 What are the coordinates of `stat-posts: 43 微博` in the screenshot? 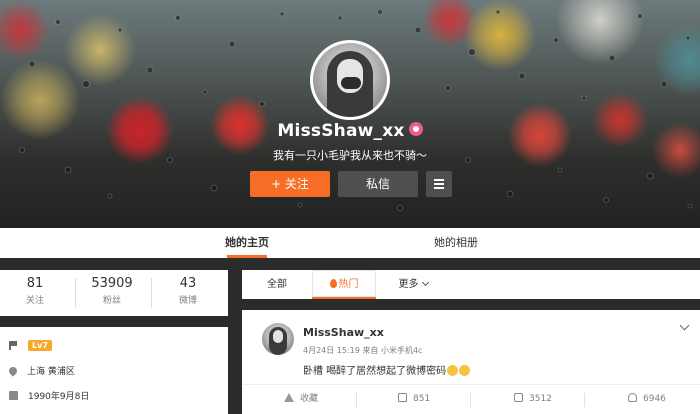 It's located at (188, 291).